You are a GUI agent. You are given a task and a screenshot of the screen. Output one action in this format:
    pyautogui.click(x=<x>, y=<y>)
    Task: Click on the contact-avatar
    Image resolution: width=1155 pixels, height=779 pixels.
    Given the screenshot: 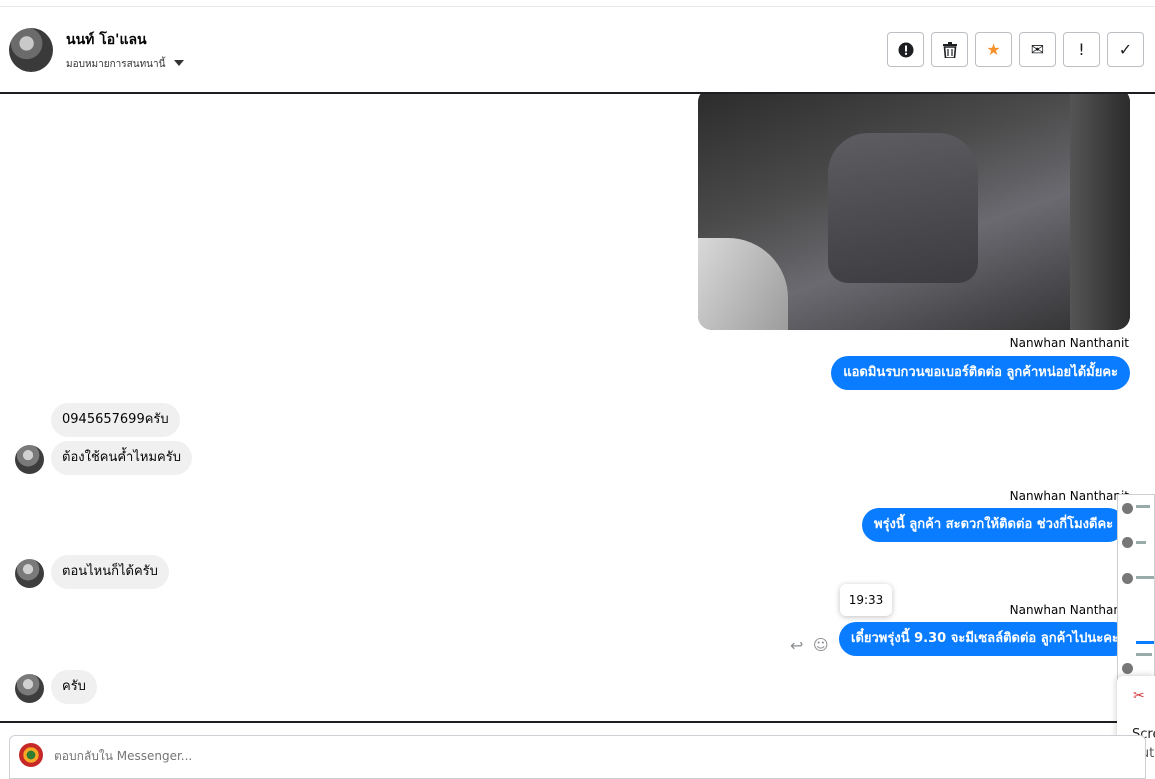 What is the action you would take?
    pyautogui.click(x=31, y=50)
    